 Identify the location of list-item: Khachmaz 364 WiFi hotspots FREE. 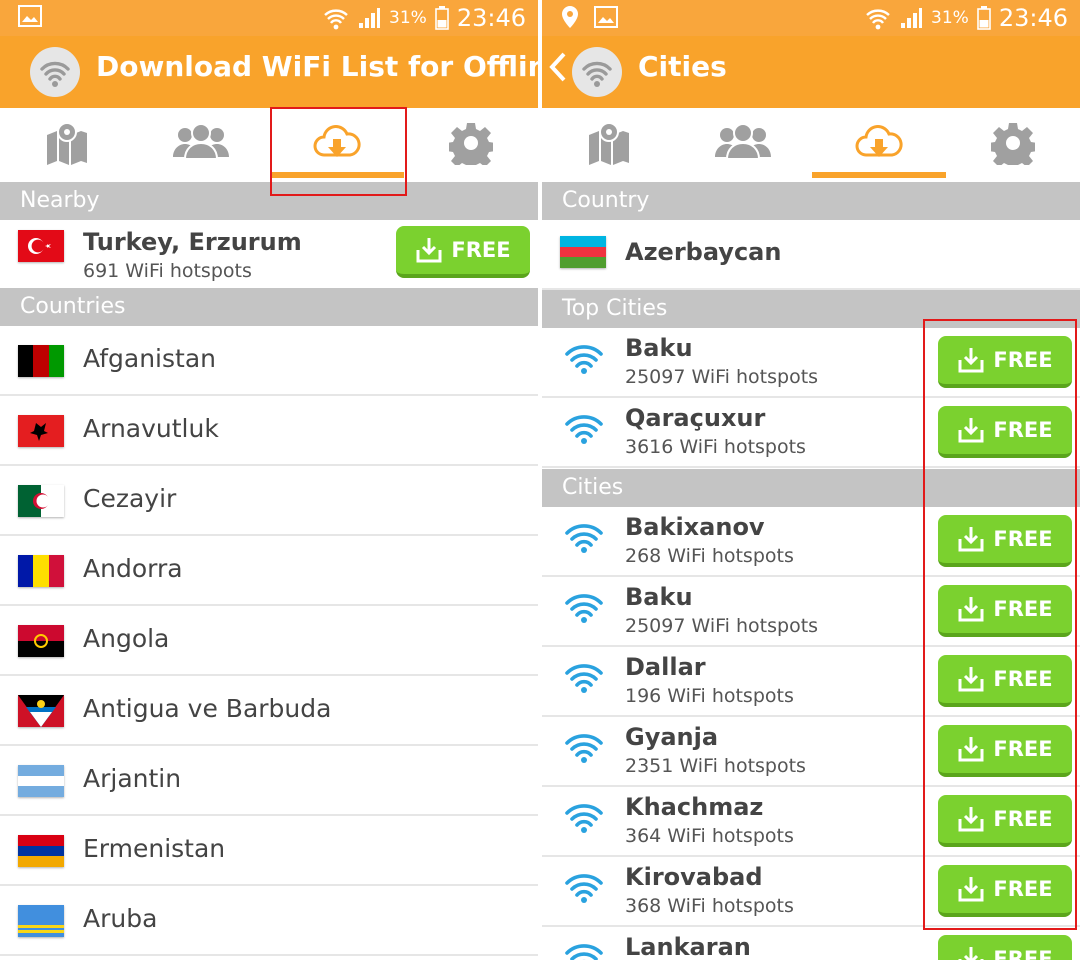
(811, 822).